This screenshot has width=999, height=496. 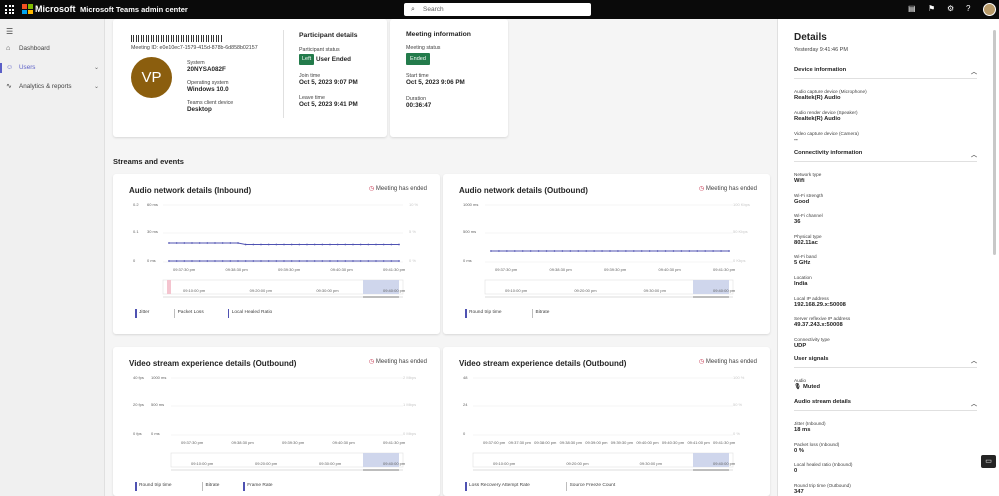 What do you see at coordinates (9, 9) in the screenshot?
I see `app-launcher-icon` at bounding box center [9, 9].